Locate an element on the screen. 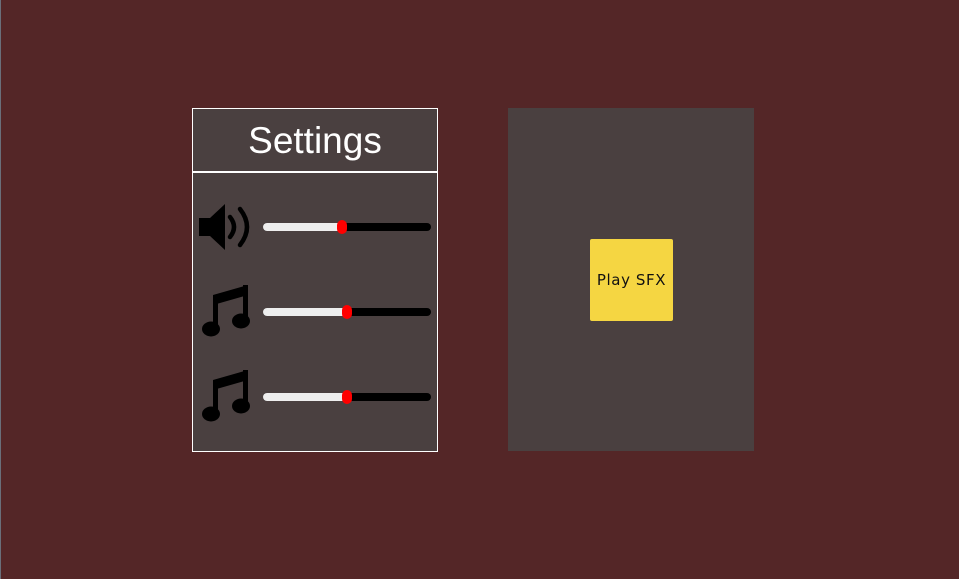 Image resolution: width=959 pixels, height=579 pixels. music-slider-fill is located at coordinates (305, 312).